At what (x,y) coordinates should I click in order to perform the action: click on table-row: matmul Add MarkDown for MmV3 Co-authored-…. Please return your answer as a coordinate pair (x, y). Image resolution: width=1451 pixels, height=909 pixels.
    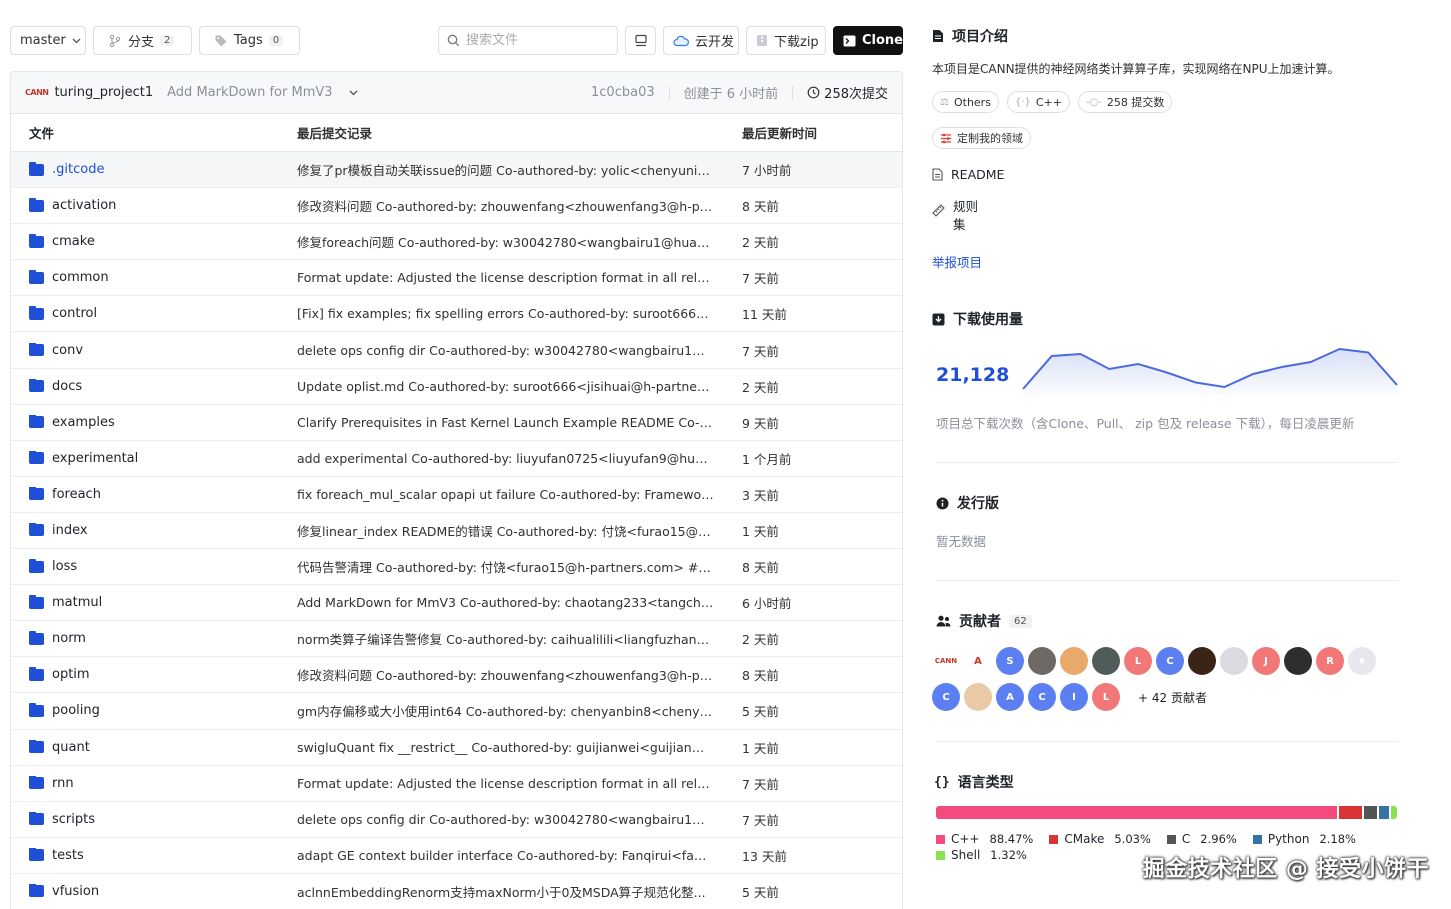
    Looking at the image, I should click on (456, 603).